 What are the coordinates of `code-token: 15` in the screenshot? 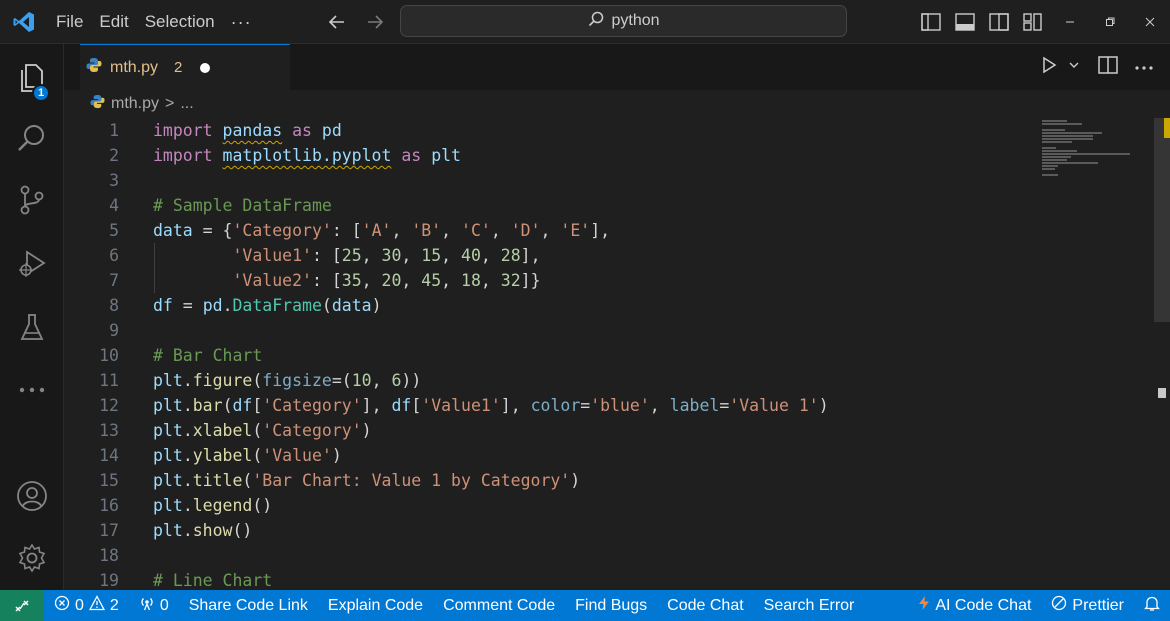 It's located at (431, 255).